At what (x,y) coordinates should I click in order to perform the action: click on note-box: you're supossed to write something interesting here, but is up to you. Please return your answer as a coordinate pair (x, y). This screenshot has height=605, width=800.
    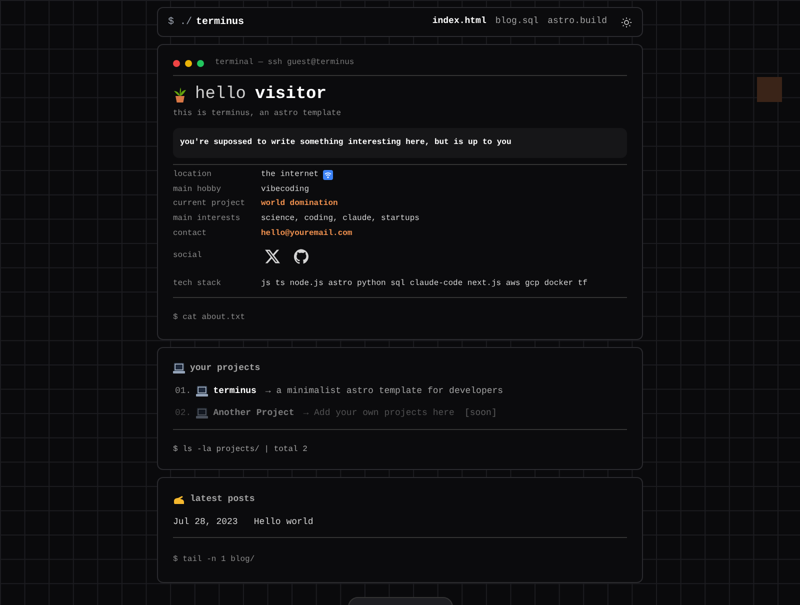
    Looking at the image, I should click on (400, 143).